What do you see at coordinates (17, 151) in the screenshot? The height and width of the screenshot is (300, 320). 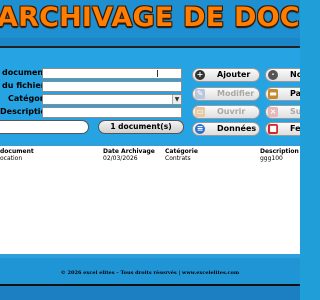 I see `column-header: document` at bounding box center [17, 151].